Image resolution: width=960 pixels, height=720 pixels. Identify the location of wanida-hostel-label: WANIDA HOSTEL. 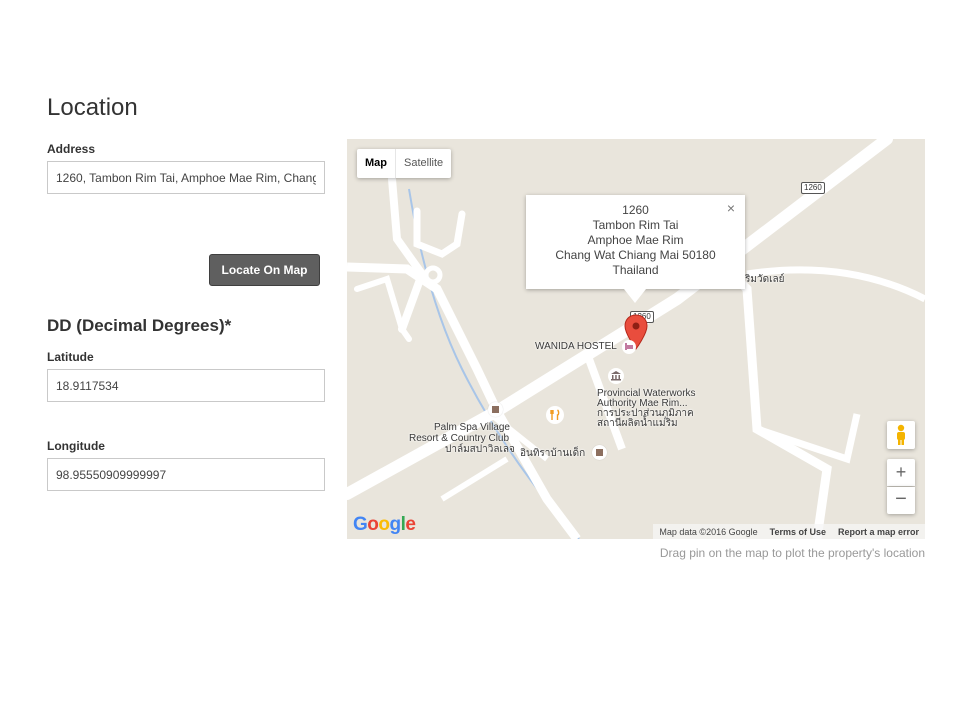
(576, 346).